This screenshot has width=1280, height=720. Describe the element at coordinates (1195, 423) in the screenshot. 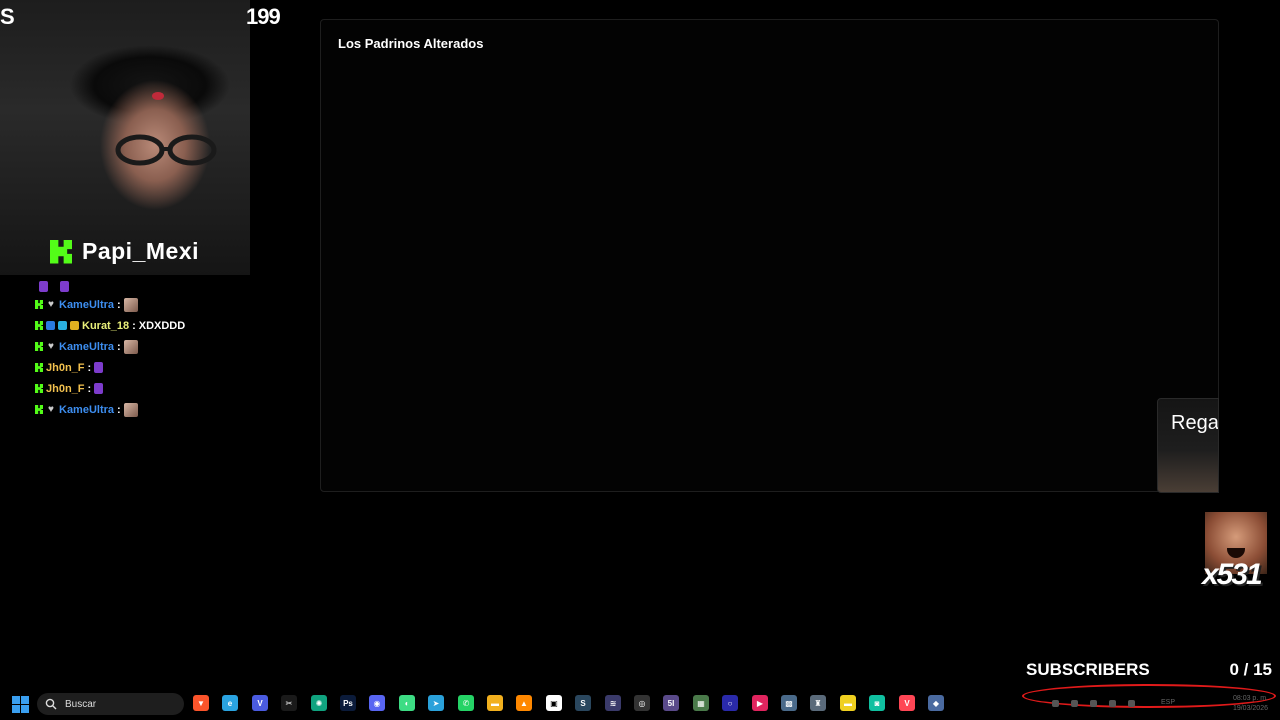

I see `side-card-label: Rega` at that location.